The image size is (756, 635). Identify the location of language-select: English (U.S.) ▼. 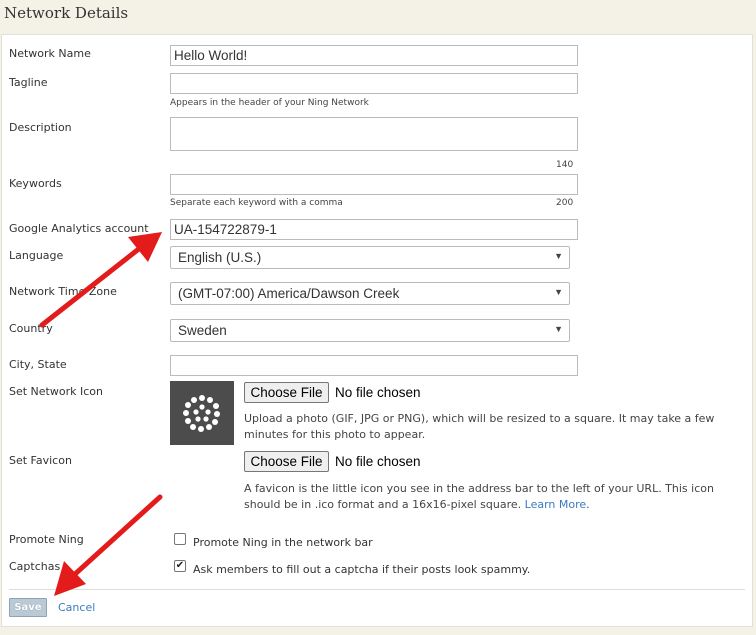
(370, 257).